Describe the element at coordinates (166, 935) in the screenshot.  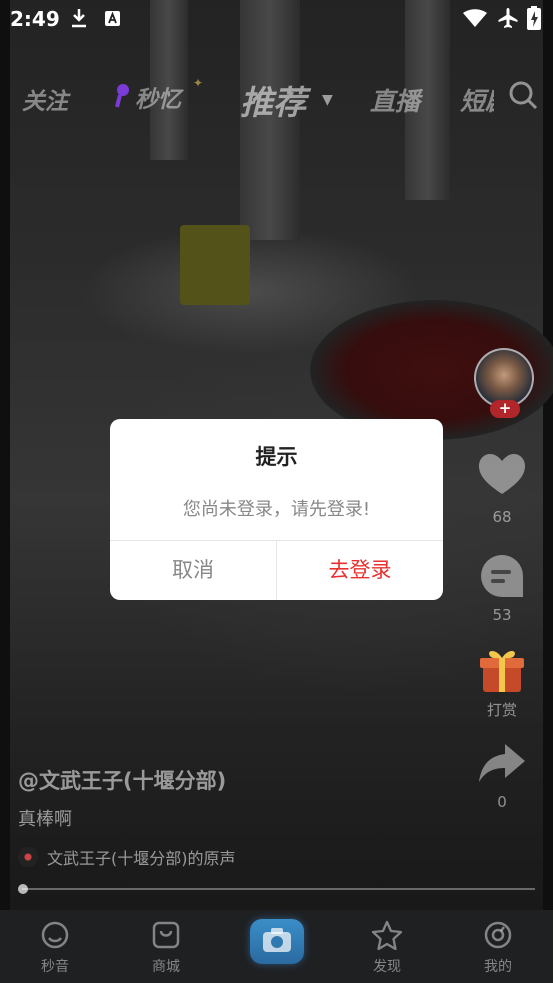
I see `shop-icon` at that location.